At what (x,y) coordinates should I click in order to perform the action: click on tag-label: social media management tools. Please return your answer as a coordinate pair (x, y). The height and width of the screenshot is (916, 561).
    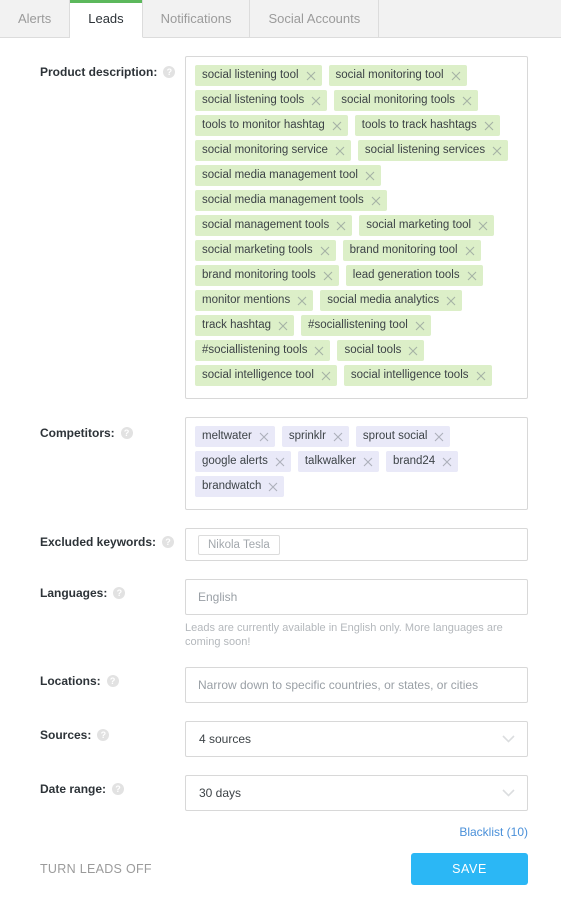
    Looking at the image, I should click on (283, 200).